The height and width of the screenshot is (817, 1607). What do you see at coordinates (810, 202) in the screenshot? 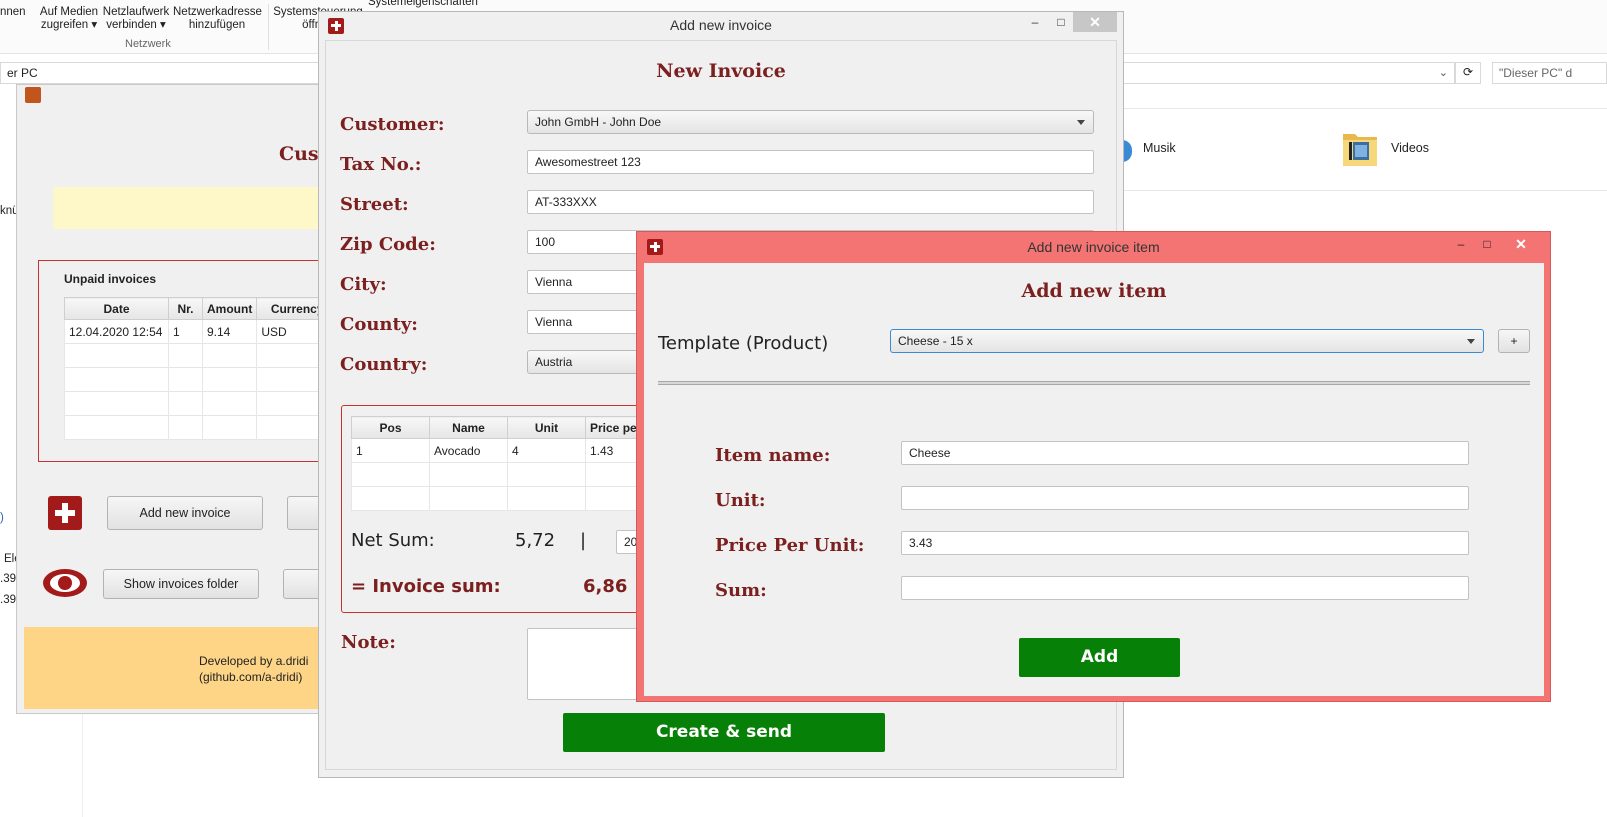
I see `street-field: AT-333XXX` at bounding box center [810, 202].